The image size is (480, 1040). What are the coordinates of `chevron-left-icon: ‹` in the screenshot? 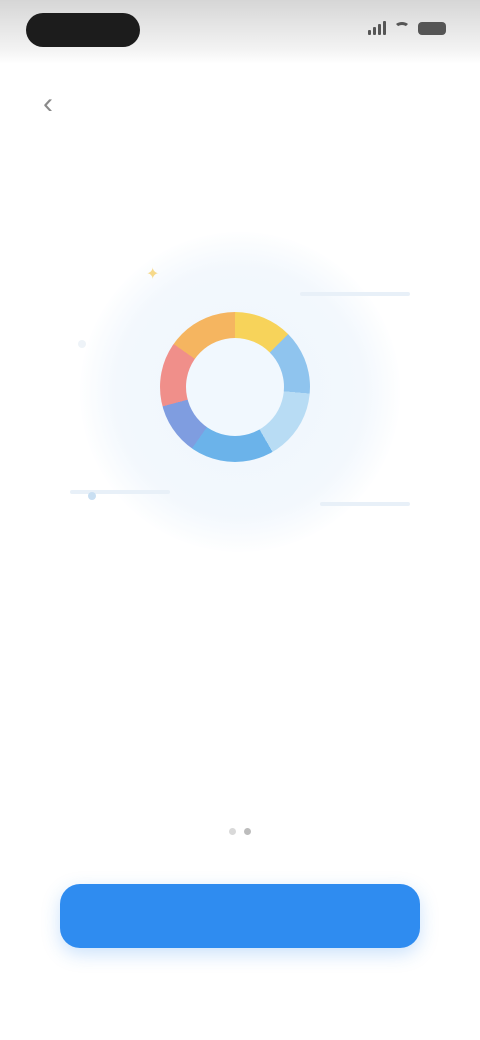 It's located at (48, 103).